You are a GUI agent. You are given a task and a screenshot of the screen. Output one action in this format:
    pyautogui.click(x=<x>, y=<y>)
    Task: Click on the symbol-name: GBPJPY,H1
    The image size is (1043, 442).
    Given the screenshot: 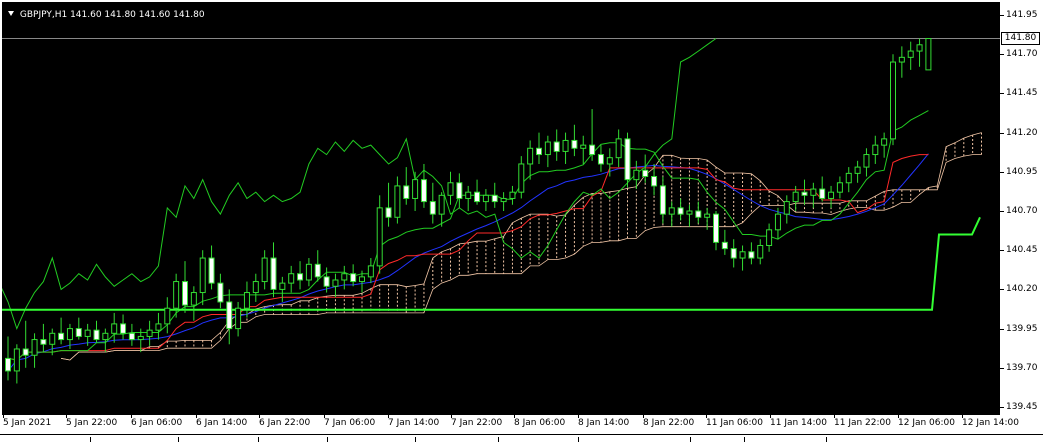 What is the action you would take?
    pyautogui.click(x=43, y=15)
    